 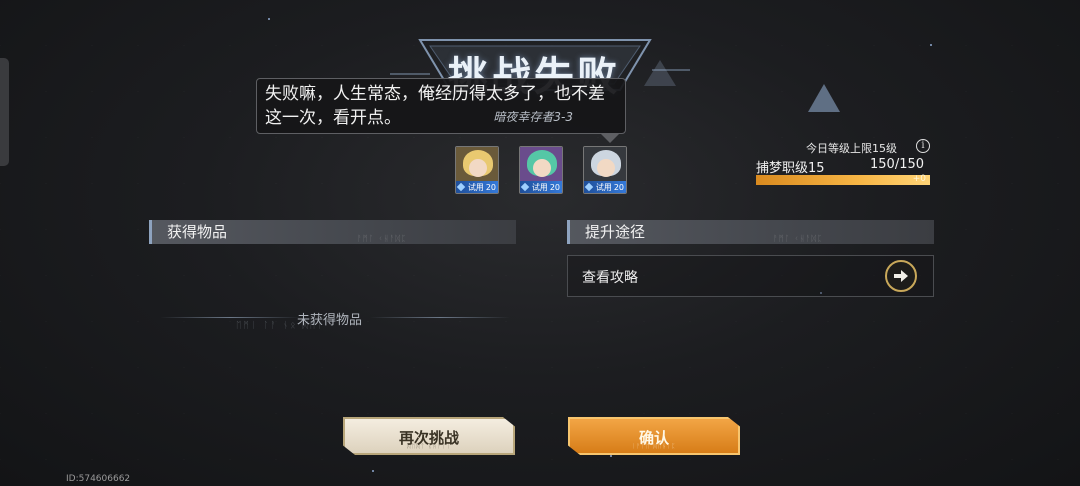 What do you see at coordinates (280, 326) in the screenshot?
I see `empty-ornament: ᛖᛗᛁ ᛚᚨ ᚾᛟ ᛞᛗᛚ` at bounding box center [280, 326].